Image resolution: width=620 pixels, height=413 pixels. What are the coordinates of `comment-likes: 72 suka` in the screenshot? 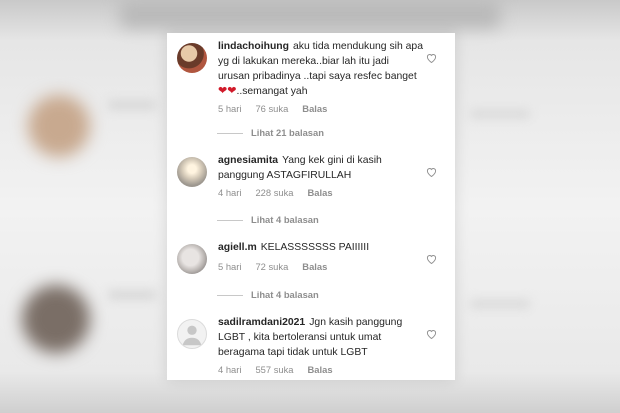 It's located at (271, 266).